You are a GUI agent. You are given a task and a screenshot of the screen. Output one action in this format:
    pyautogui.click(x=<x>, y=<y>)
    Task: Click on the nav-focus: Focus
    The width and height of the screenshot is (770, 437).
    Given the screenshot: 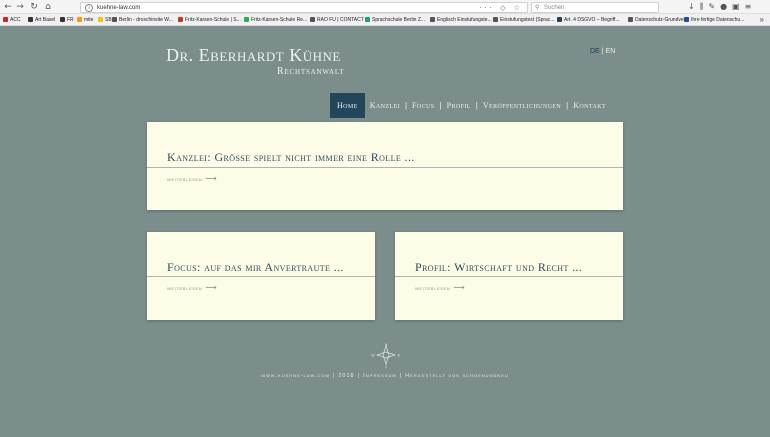 What is the action you would take?
    pyautogui.click(x=423, y=105)
    